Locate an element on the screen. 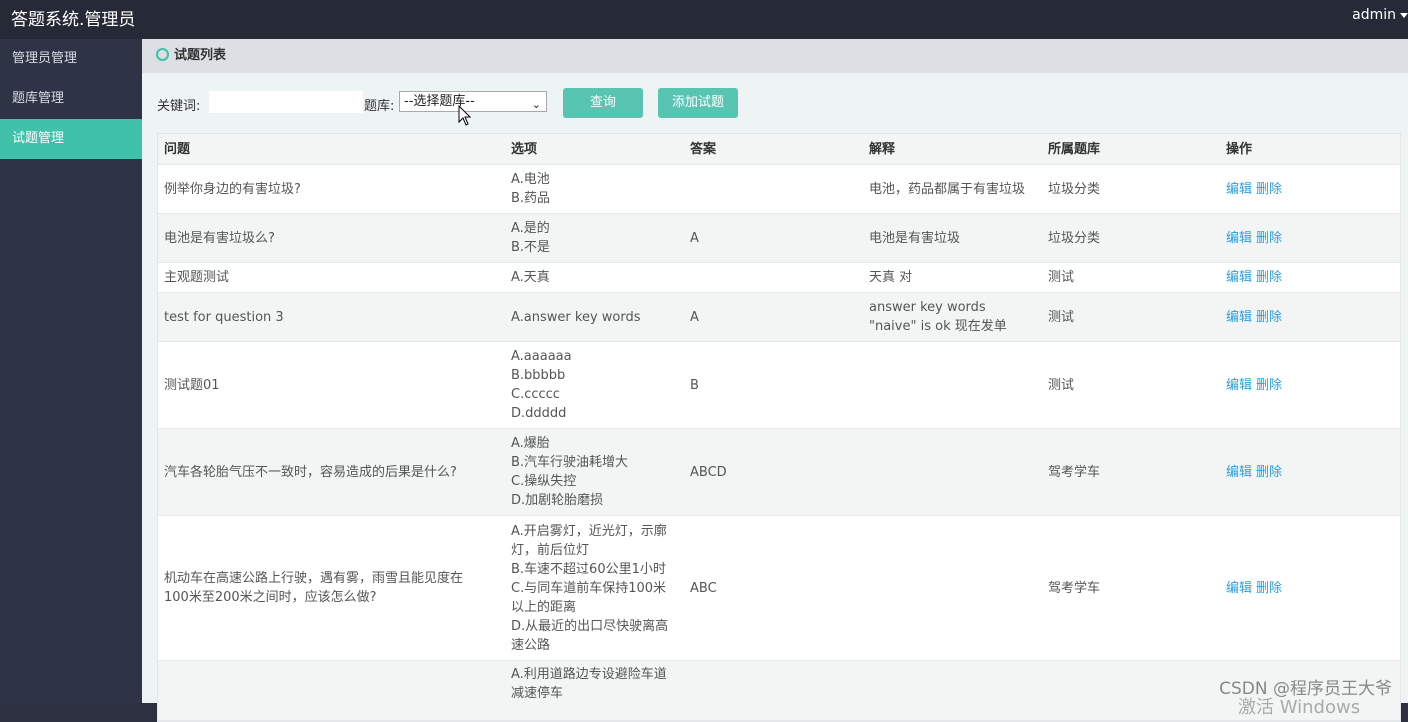 Image resolution: width=1408 pixels, height=722 pixels. question-cell: 电池是有害垃圾么? is located at coordinates (334, 238).